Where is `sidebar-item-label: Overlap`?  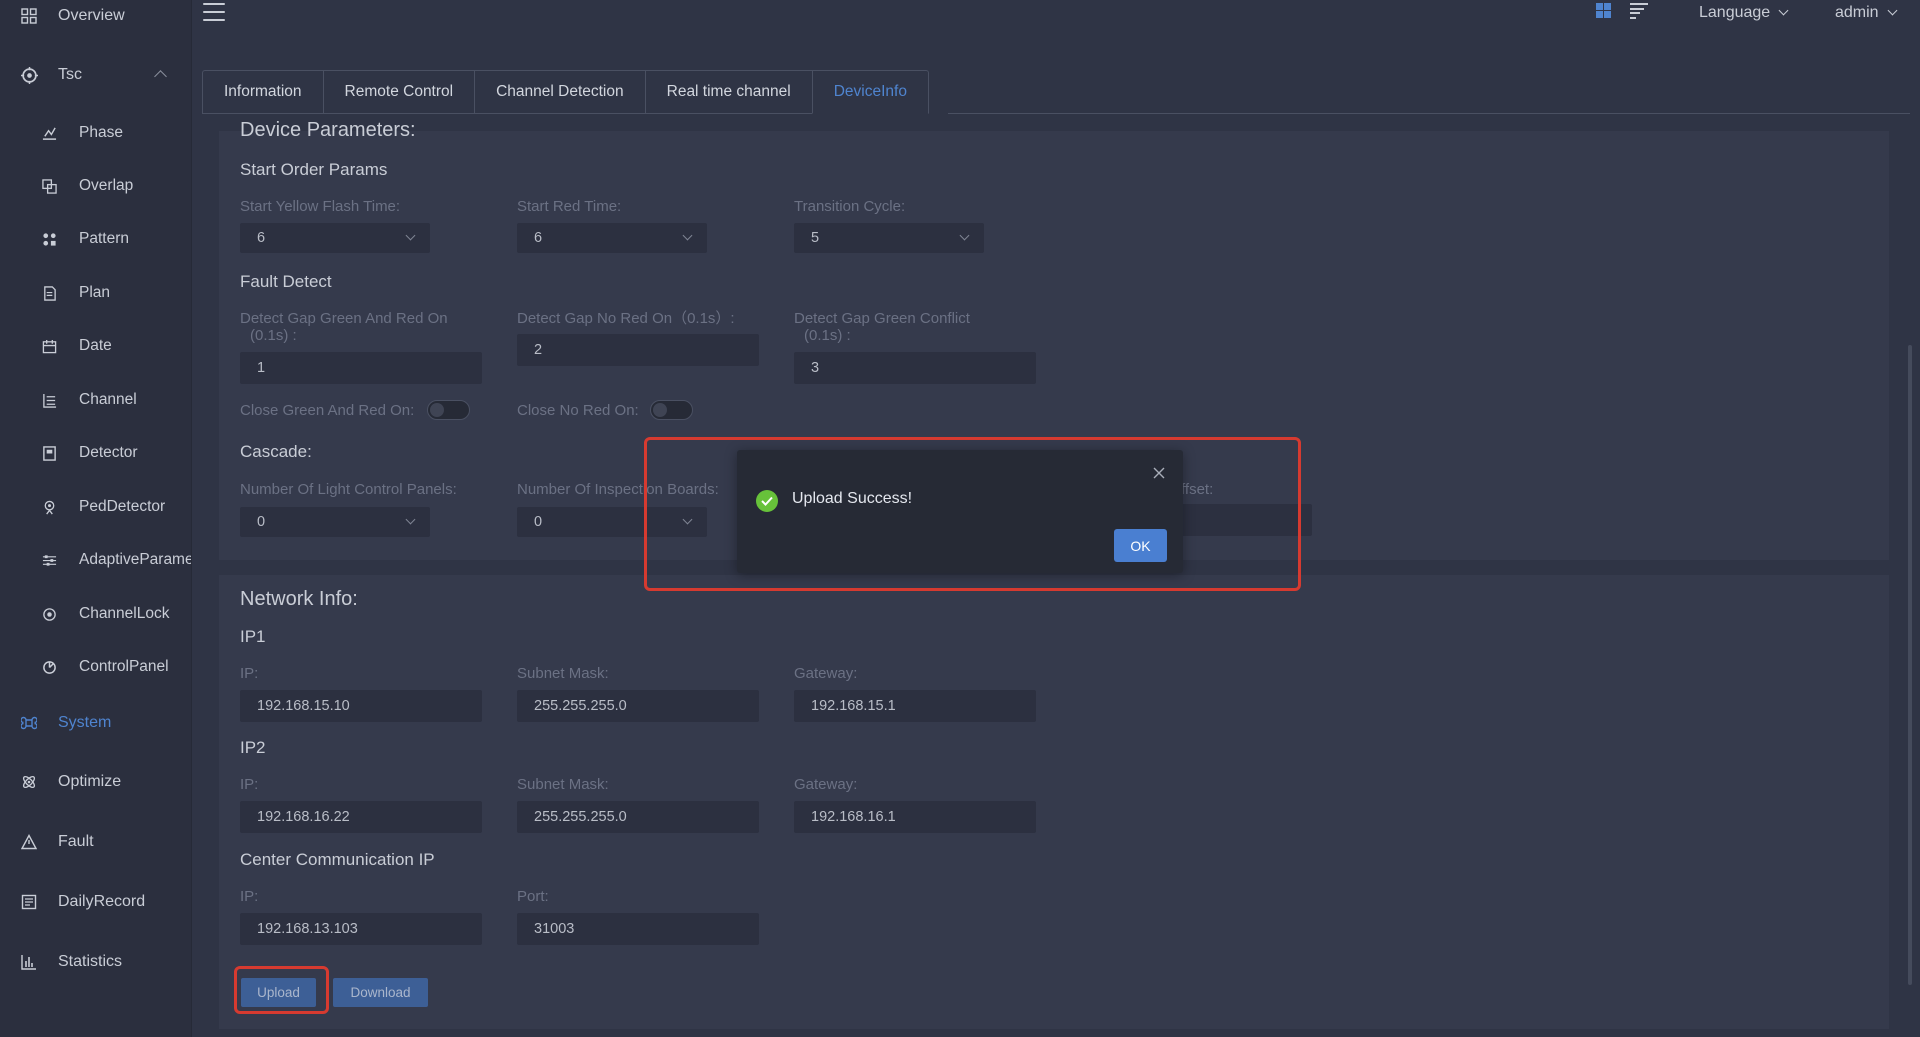
sidebar-item-label: Overlap is located at coordinates (106, 185).